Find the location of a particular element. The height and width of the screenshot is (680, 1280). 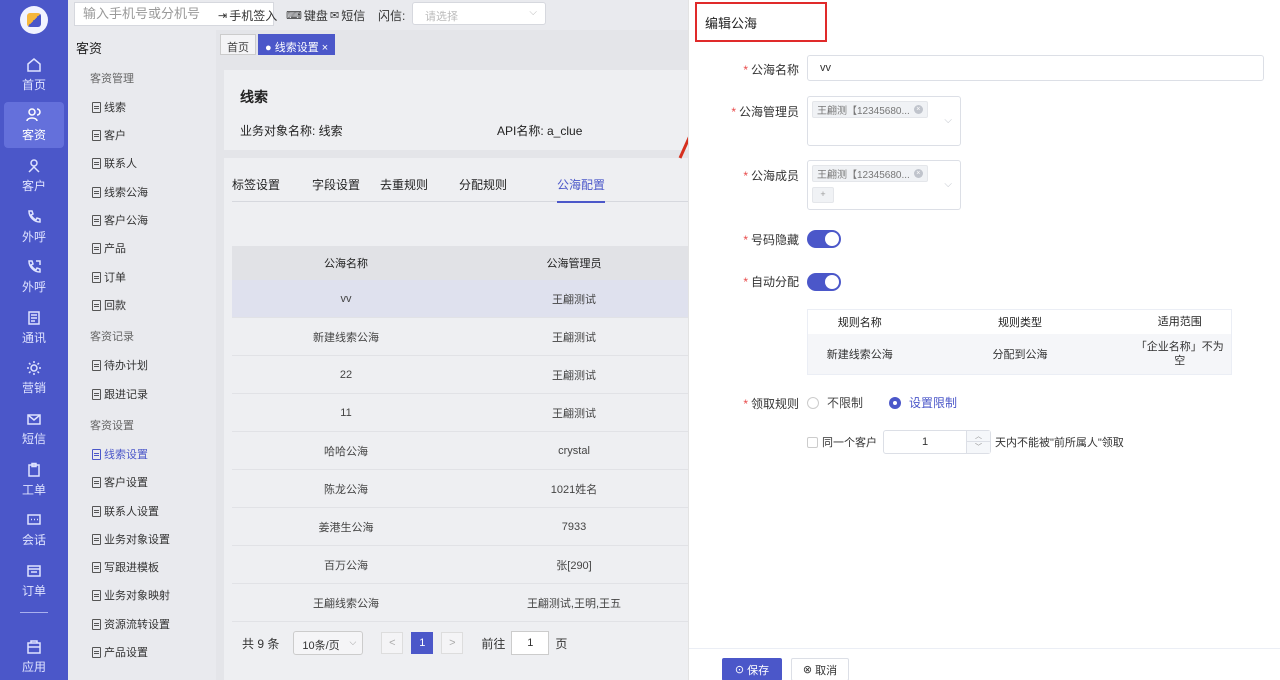

keyboard-icon: ⌨ is located at coordinates (294, 16).